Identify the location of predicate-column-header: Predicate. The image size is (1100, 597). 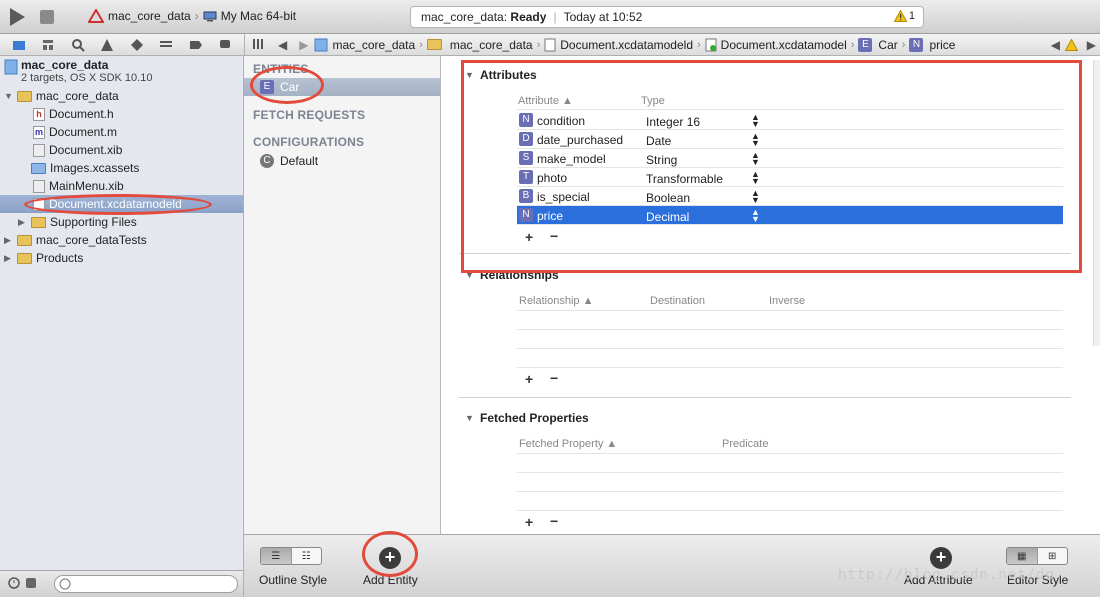
(745, 444).